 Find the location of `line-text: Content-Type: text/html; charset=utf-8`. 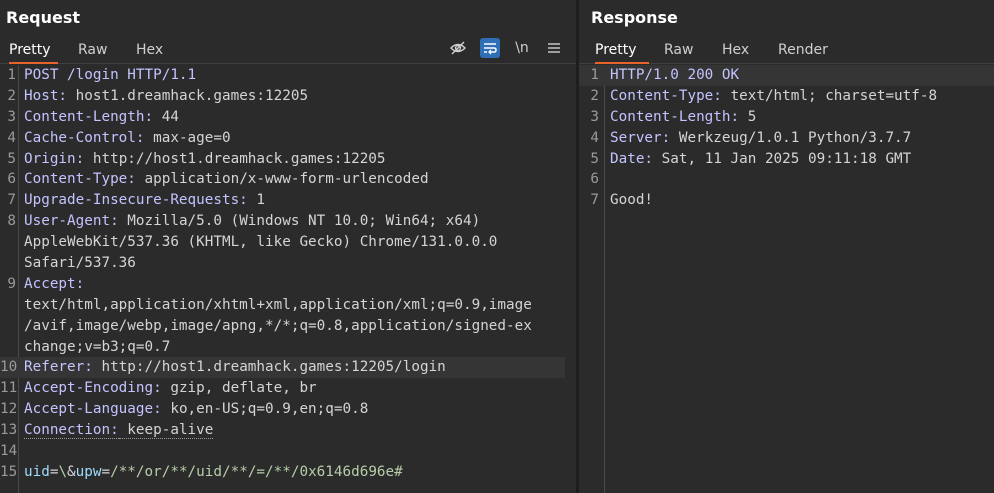

line-text: Content-Type: text/html; charset=utf-8 is located at coordinates (773, 96).